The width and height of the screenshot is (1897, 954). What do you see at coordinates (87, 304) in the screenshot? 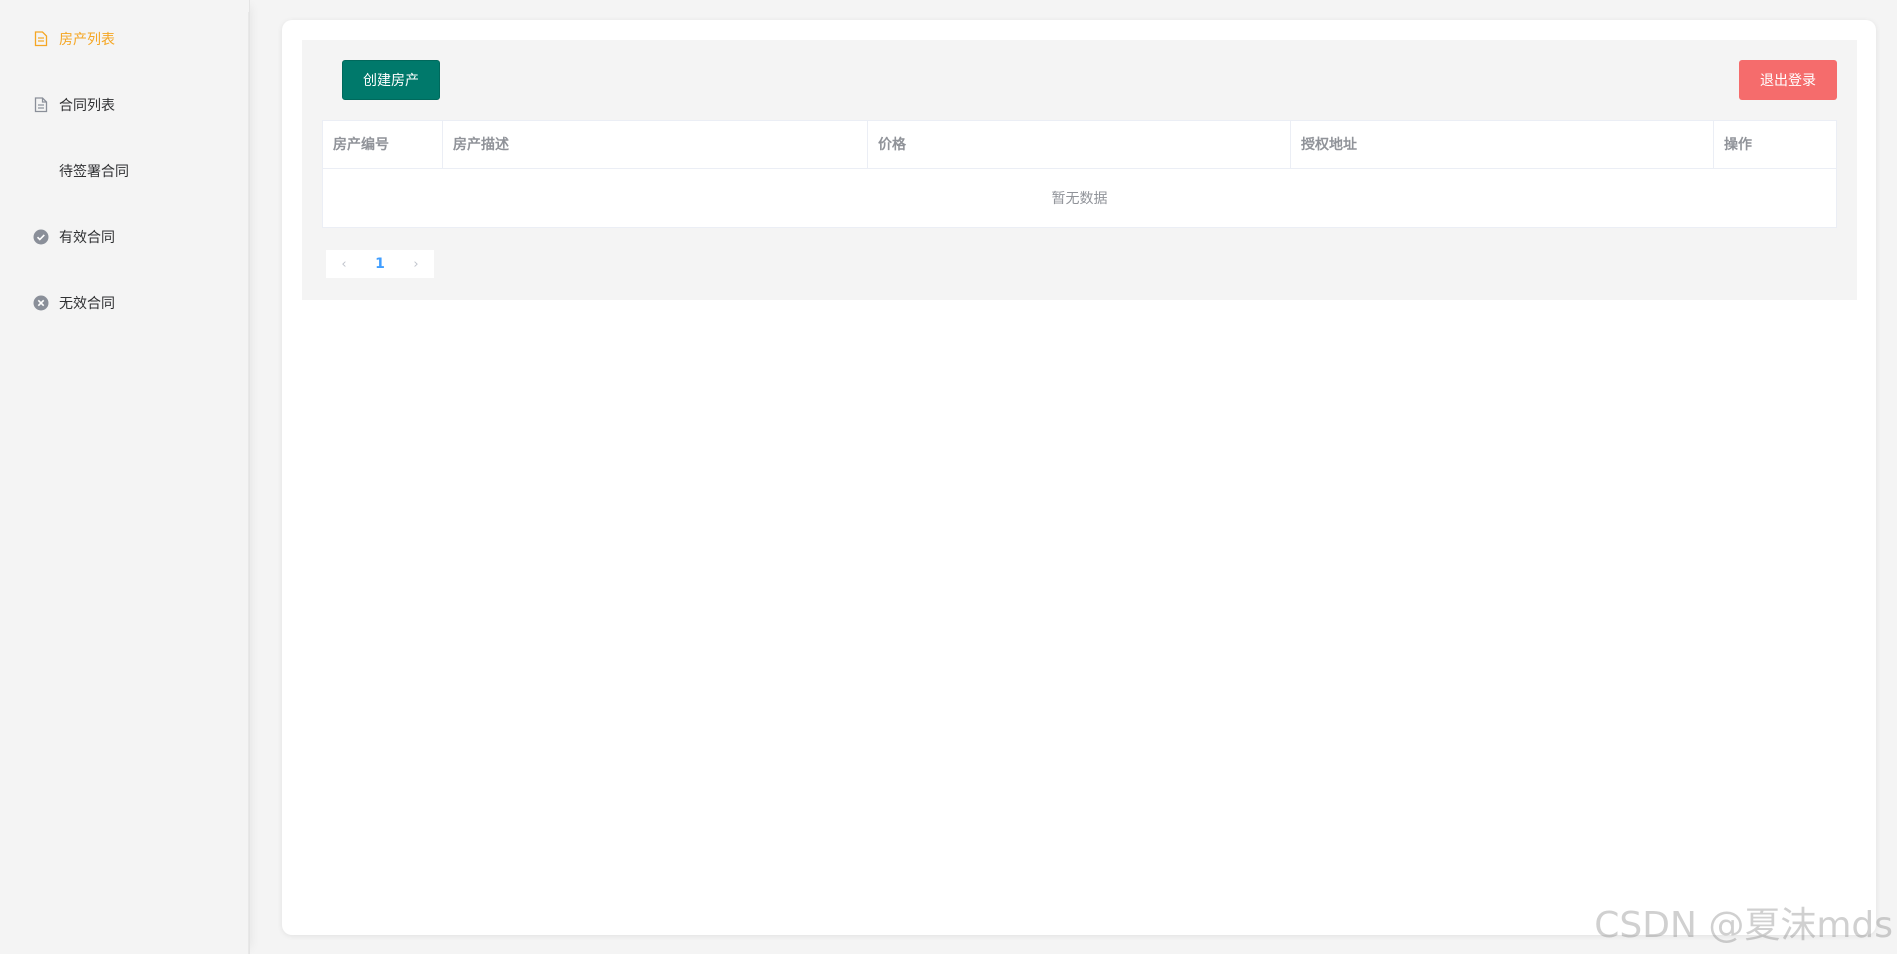
I see `sidebar-item-label: 无效合同` at bounding box center [87, 304].